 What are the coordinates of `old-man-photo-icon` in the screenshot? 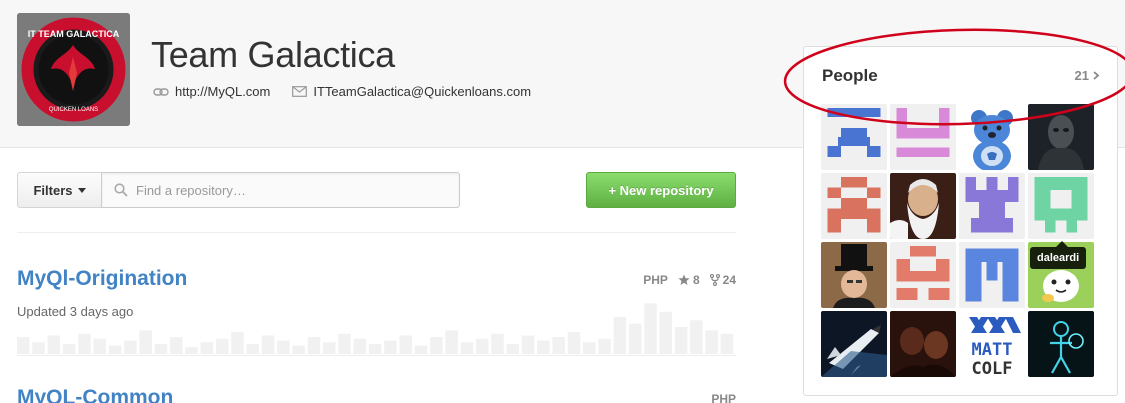 It's located at (923, 206).